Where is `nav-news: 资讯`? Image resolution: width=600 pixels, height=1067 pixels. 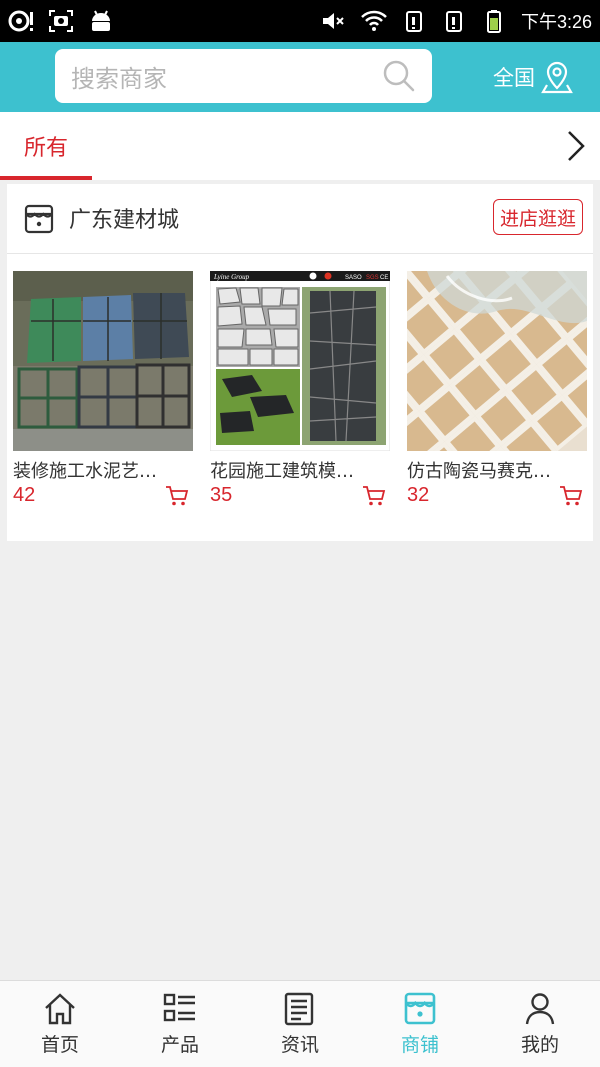
nav-news: 资讯 is located at coordinates (300, 1024).